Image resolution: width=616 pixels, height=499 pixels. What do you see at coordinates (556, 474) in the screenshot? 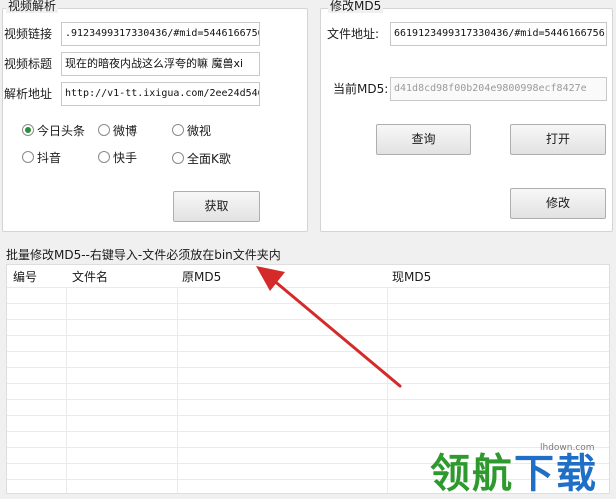
I see `watermark-accent: 下载` at bounding box center [556, 474].